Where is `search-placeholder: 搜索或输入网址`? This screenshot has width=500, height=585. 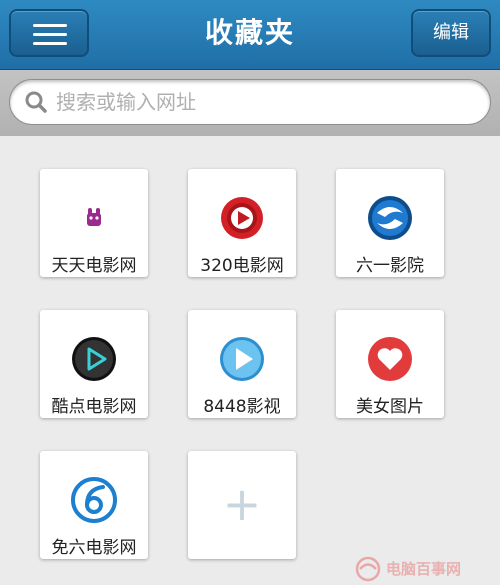
search-placeholder: 搜索或输入网址 is located at coordinates (126, 102).